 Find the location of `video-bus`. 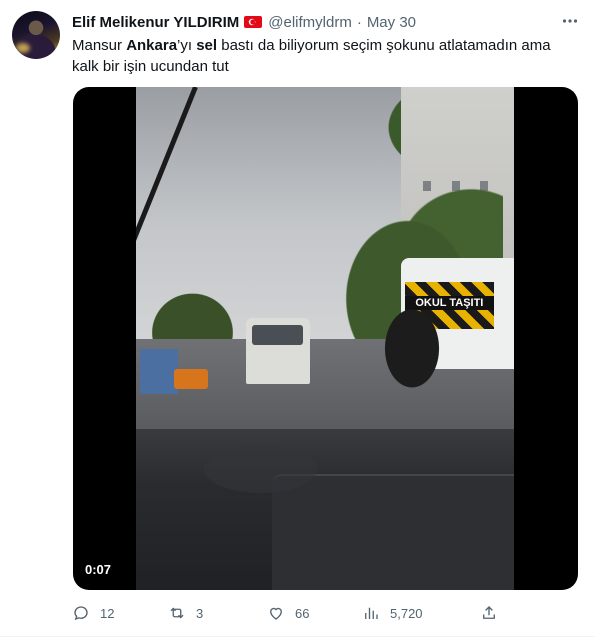

video-bus is located at coordinates (158, 371).